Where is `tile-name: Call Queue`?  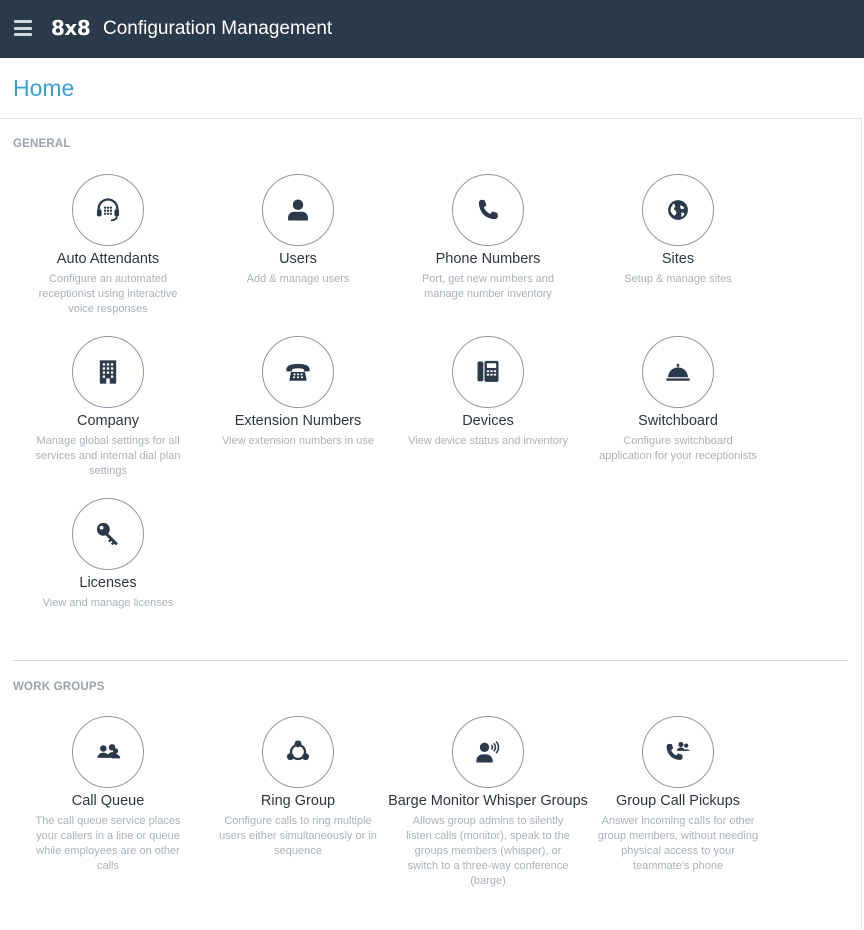 tile-name: Call Queue is located at coordinates (108, 801).